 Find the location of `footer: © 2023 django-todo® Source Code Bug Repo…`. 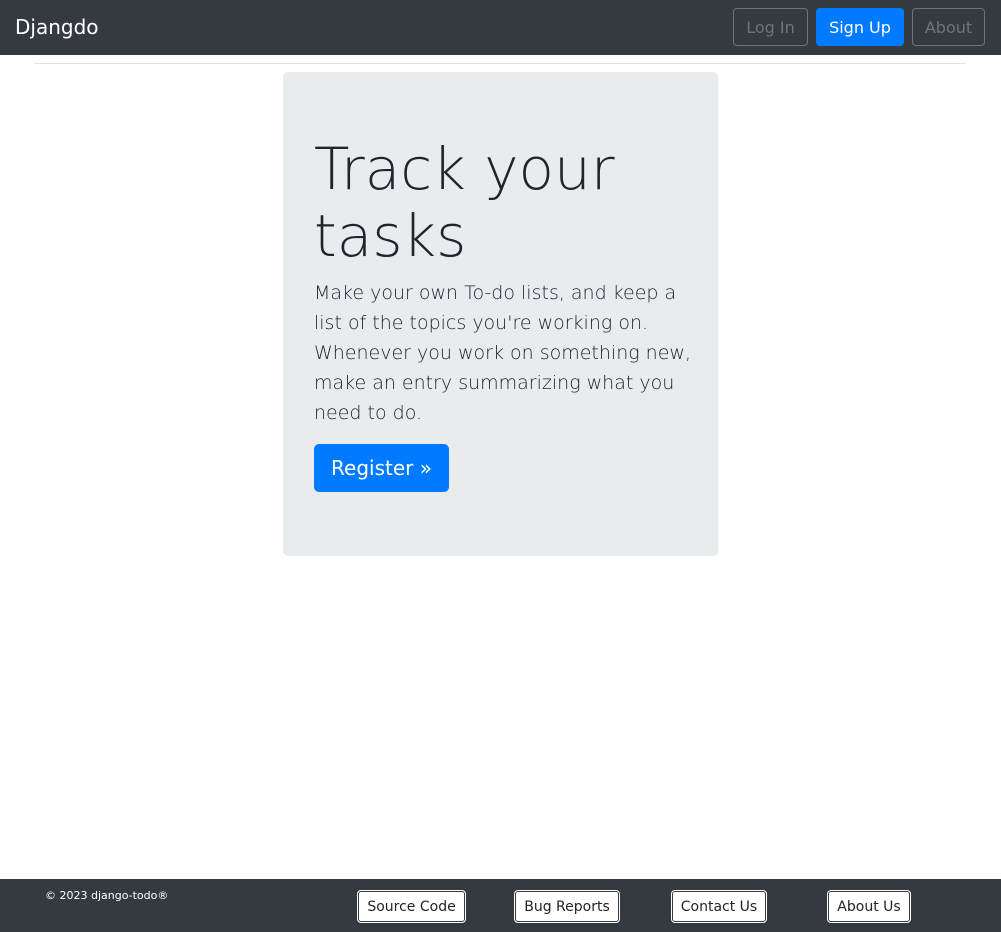

footer: © 2023 django-todo® Source Code Bug Repo… is located at coordinates (500, 905).